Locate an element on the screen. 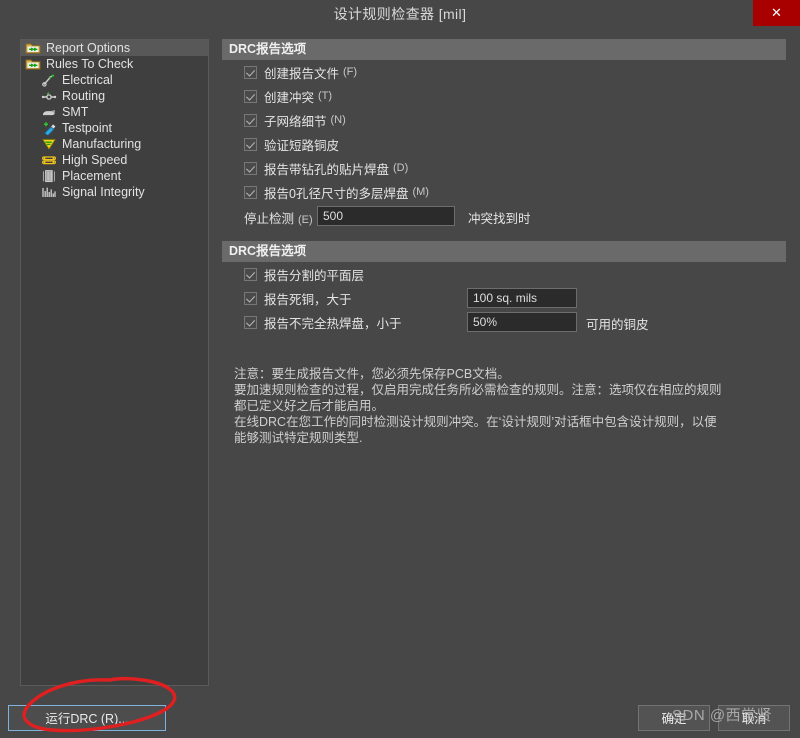  stop-check-row: 停止检测(E) 冲突找到时 is located at coordinates (504, 217).